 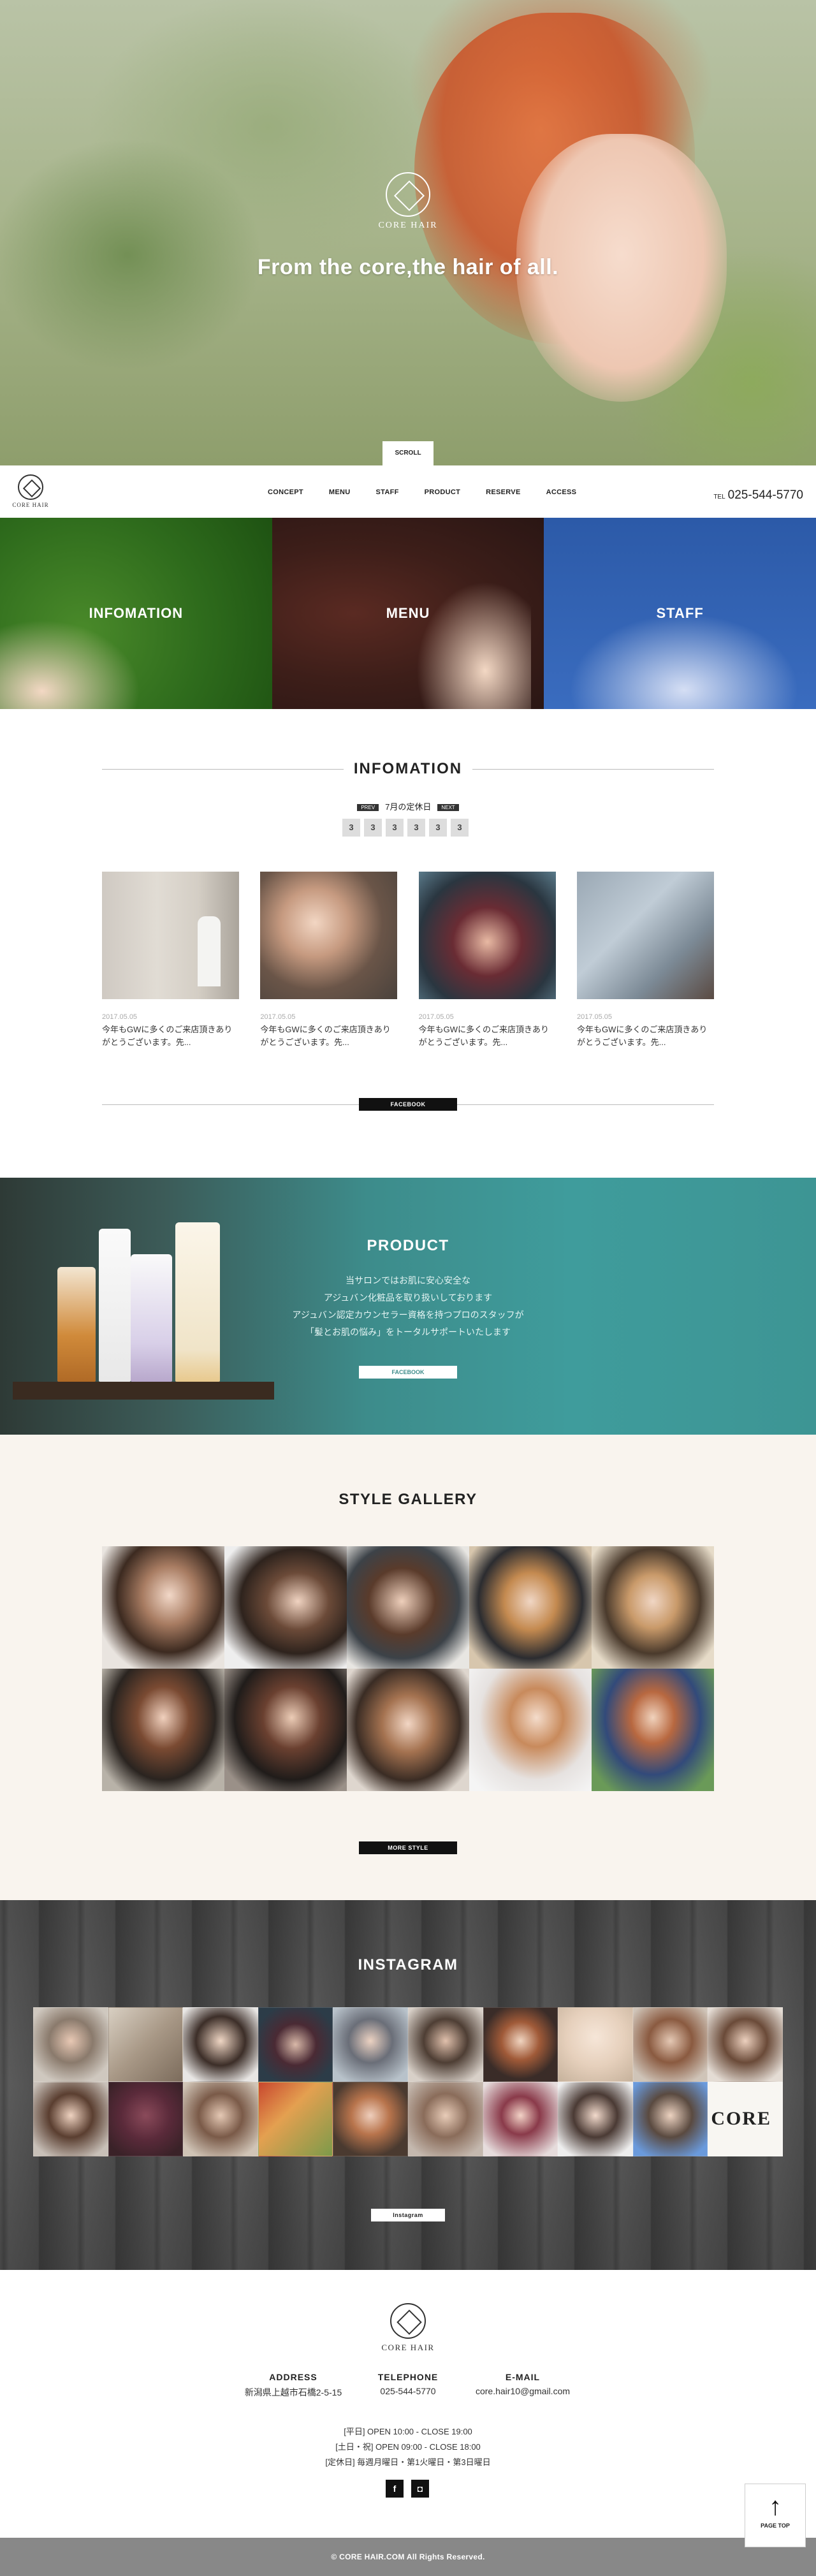 What do you see at coordinates (293, 2385) in the screenshot?
I see `footer-address: ADDRESS 新潟県上越市石橋2-5-15` at bounding box center [293, 2385].